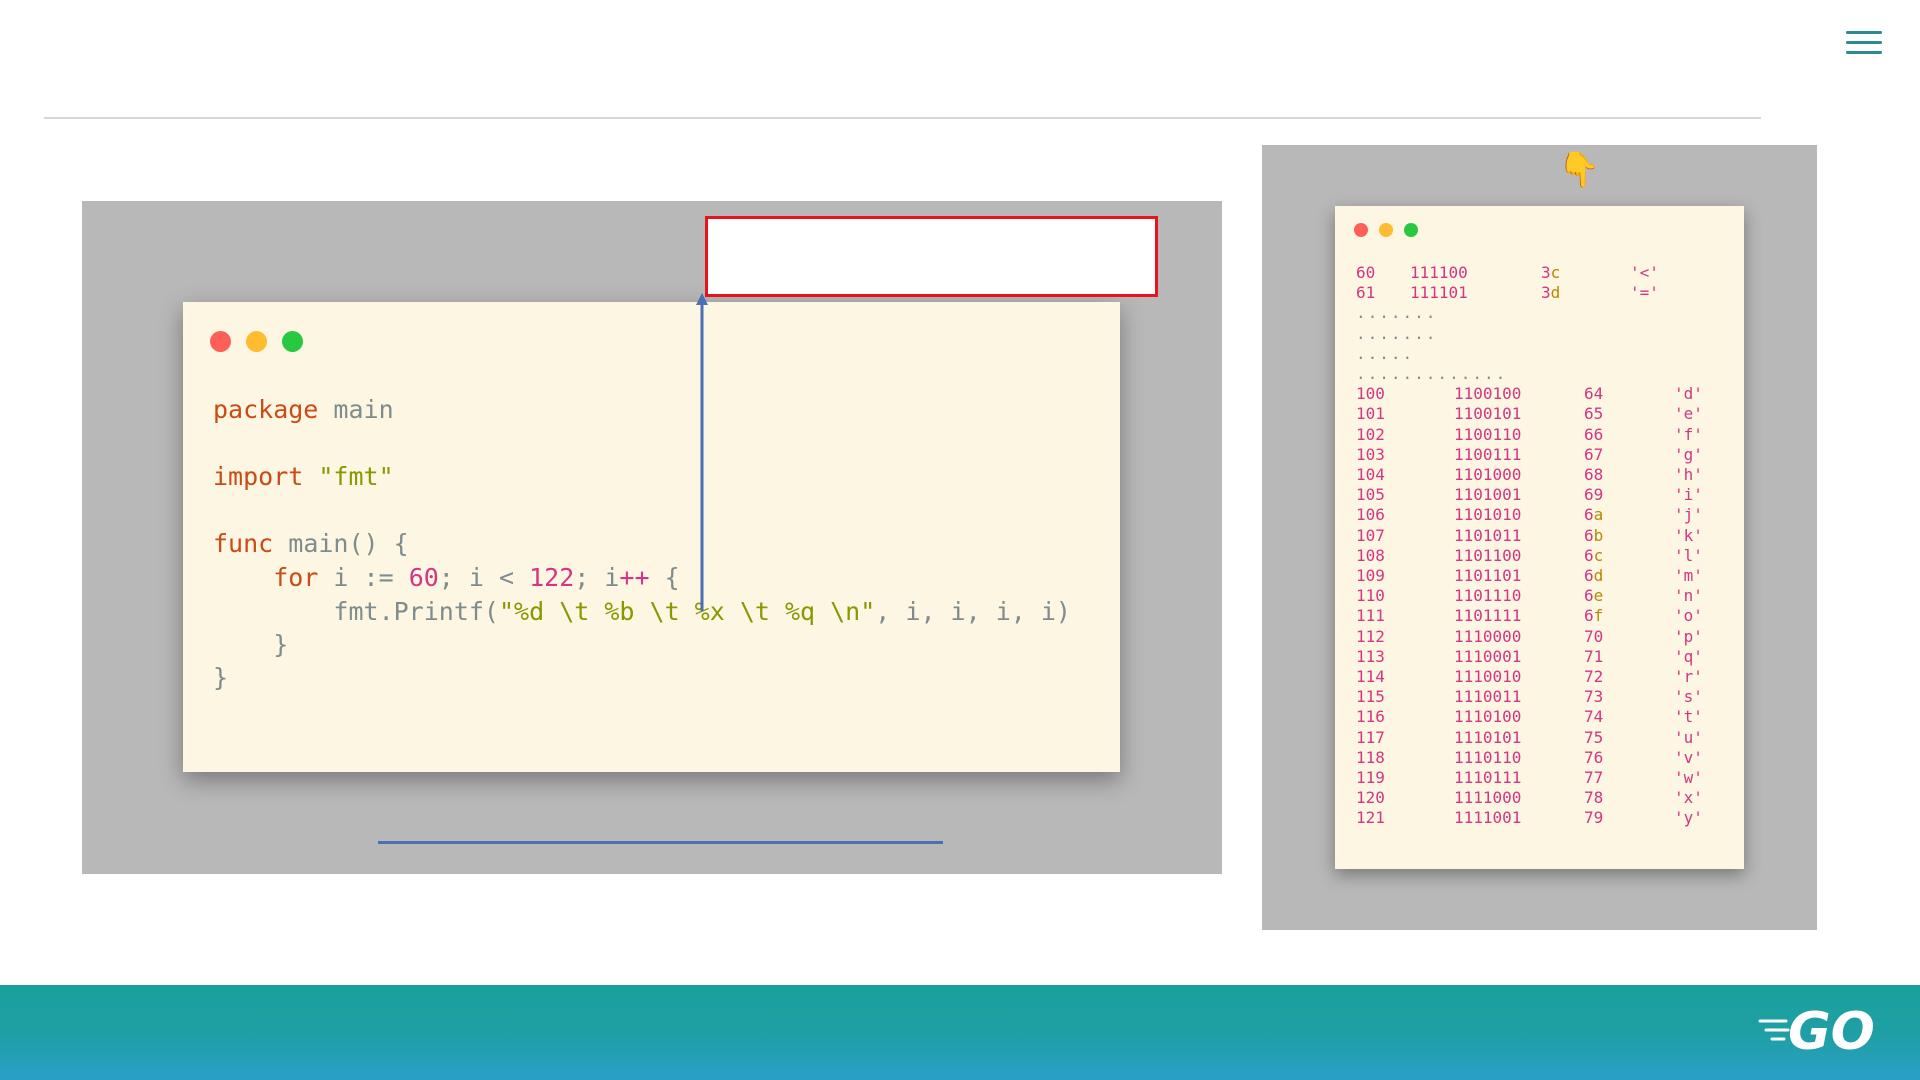 The width and height of the screenshot is (1920, 1080). Describe the element at coordinates (1594, 737) in the screenshot. I see `output-hex-cell: 75` at that location.